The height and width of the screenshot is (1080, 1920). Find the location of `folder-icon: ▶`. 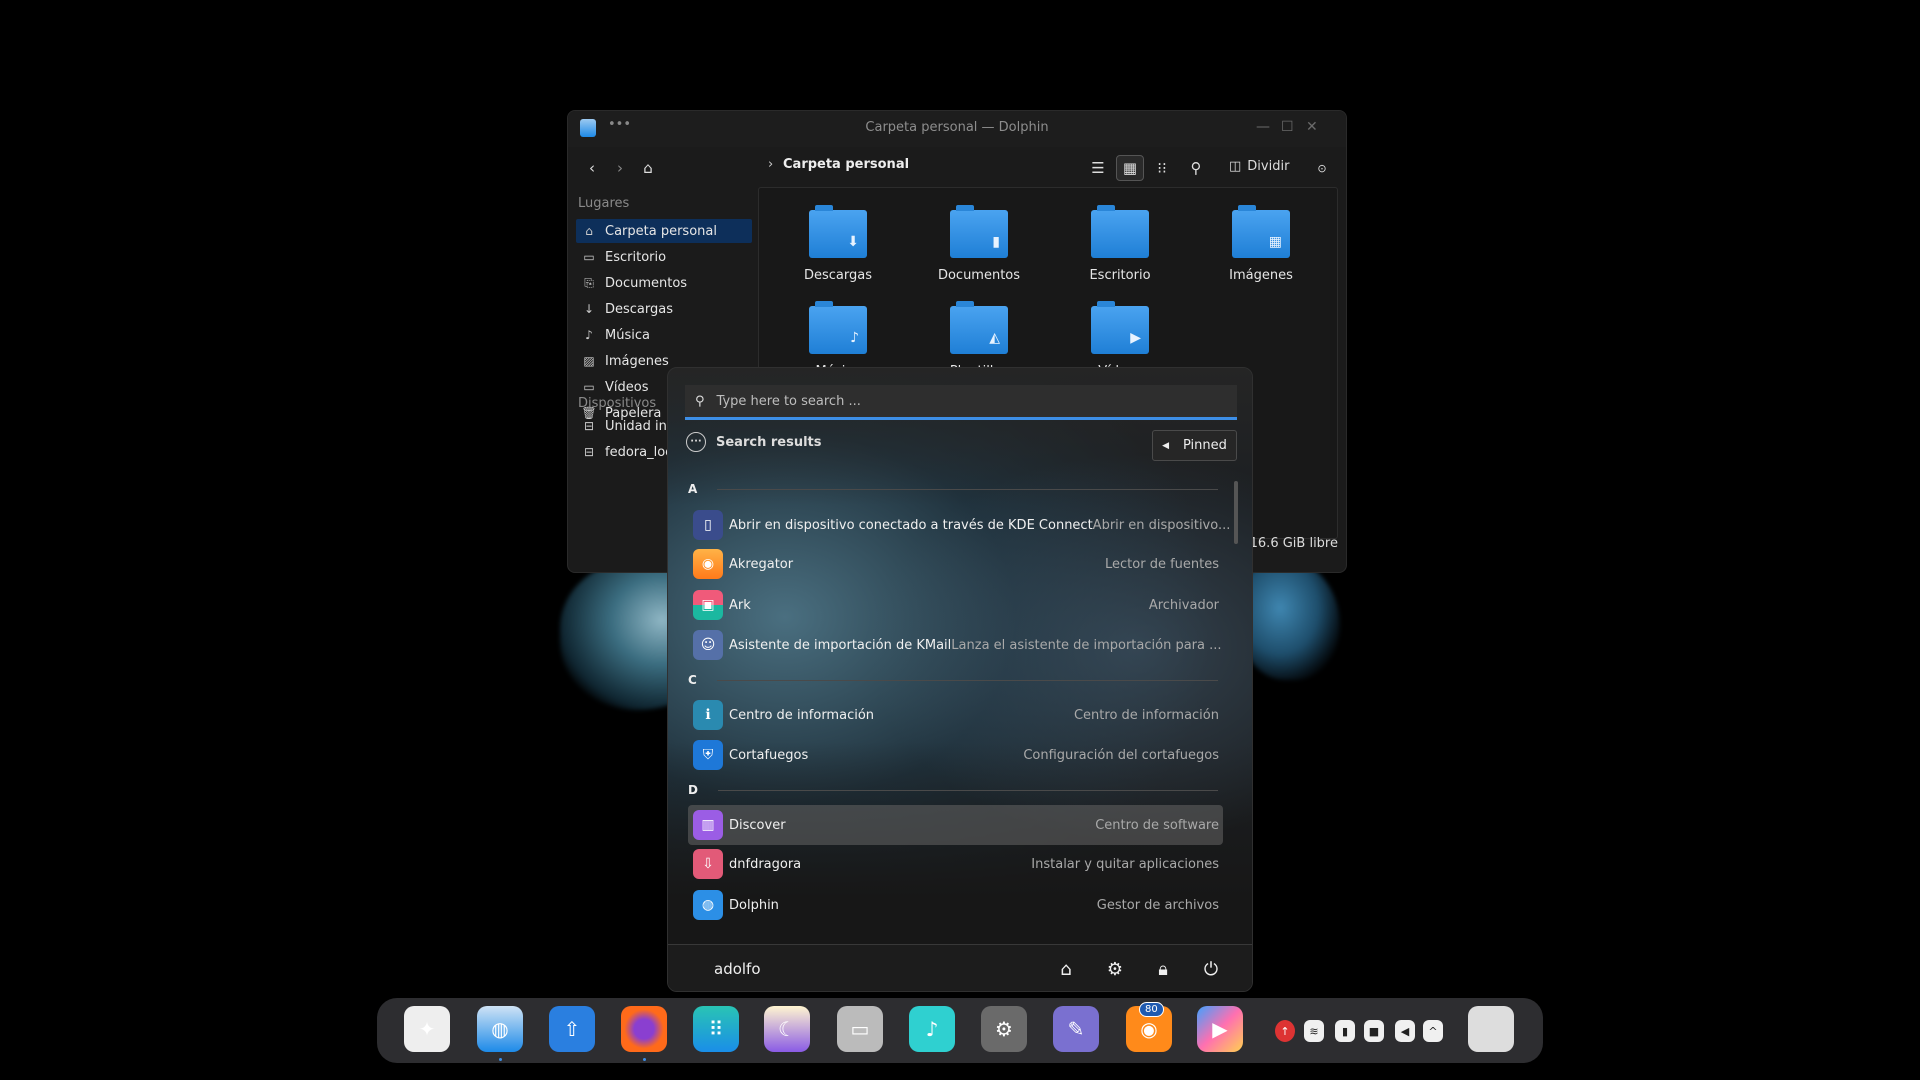

folder-icon: ▶ is located at coordinates (1120, 327).